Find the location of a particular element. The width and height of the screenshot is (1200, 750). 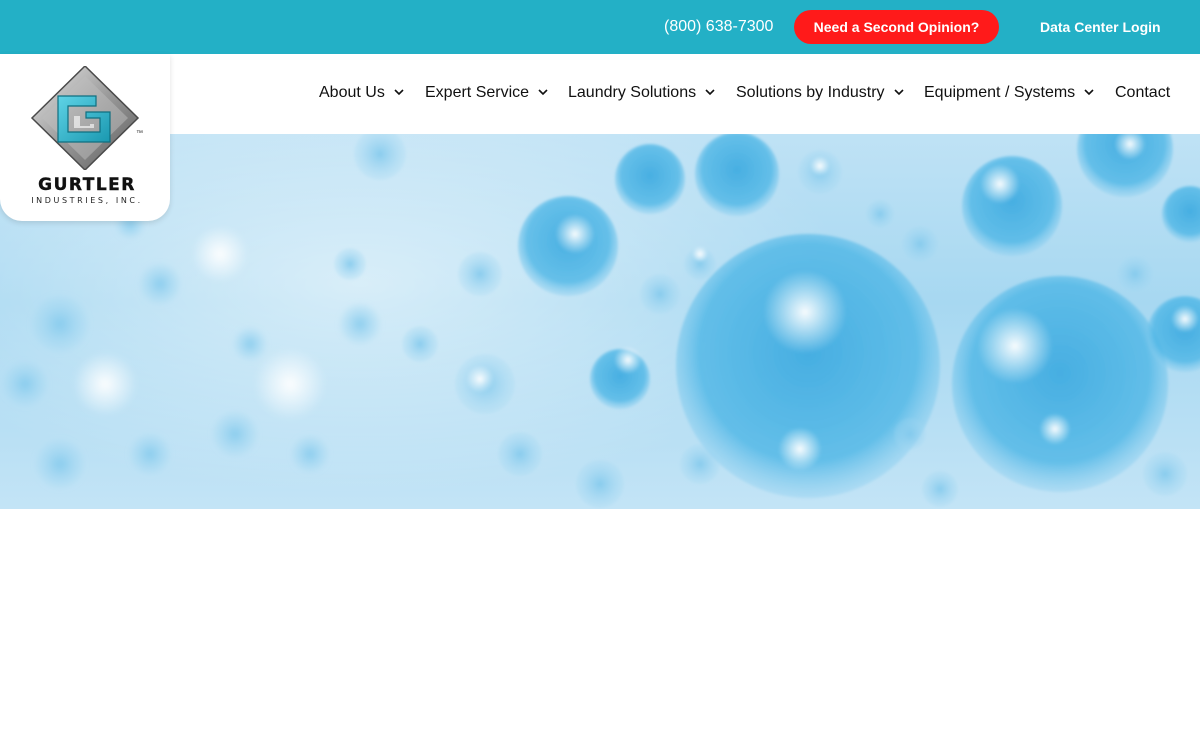

nav-item-about-us: About Us is located at coordinates (362, 94).